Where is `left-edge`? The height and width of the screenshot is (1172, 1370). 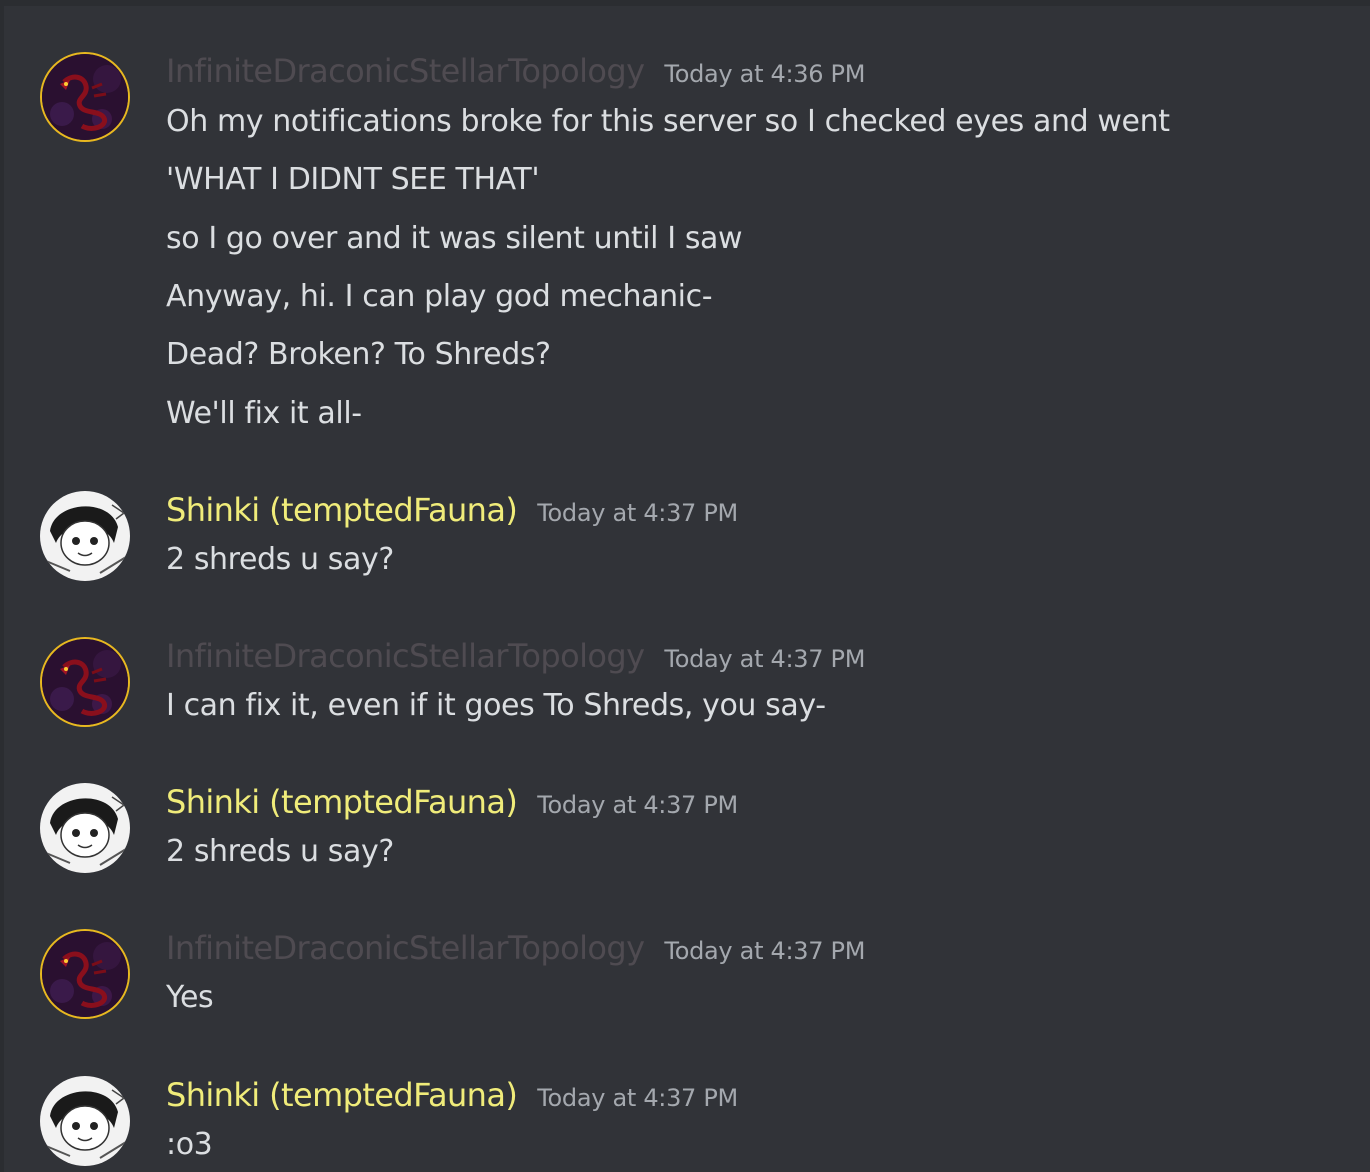
left-edge is located at coordinates (2, 586).